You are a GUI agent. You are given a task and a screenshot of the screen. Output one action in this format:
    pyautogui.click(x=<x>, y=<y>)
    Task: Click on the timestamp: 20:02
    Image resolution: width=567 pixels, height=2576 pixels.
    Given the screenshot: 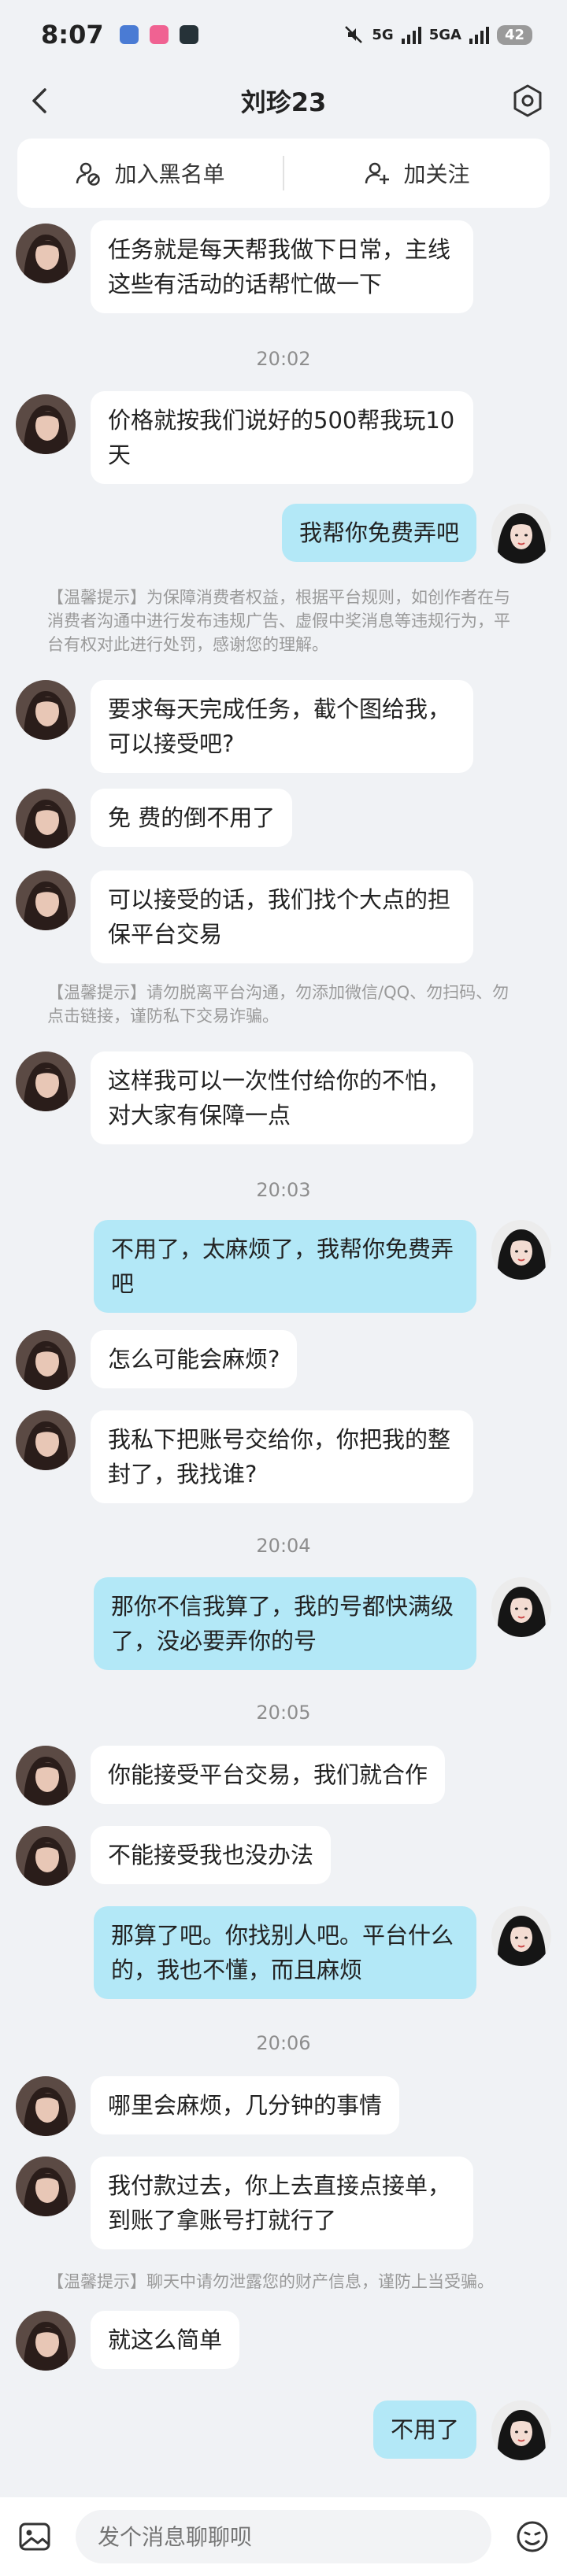 What is the action you would take?
    pyautogui.click(x=283, y=359)
    